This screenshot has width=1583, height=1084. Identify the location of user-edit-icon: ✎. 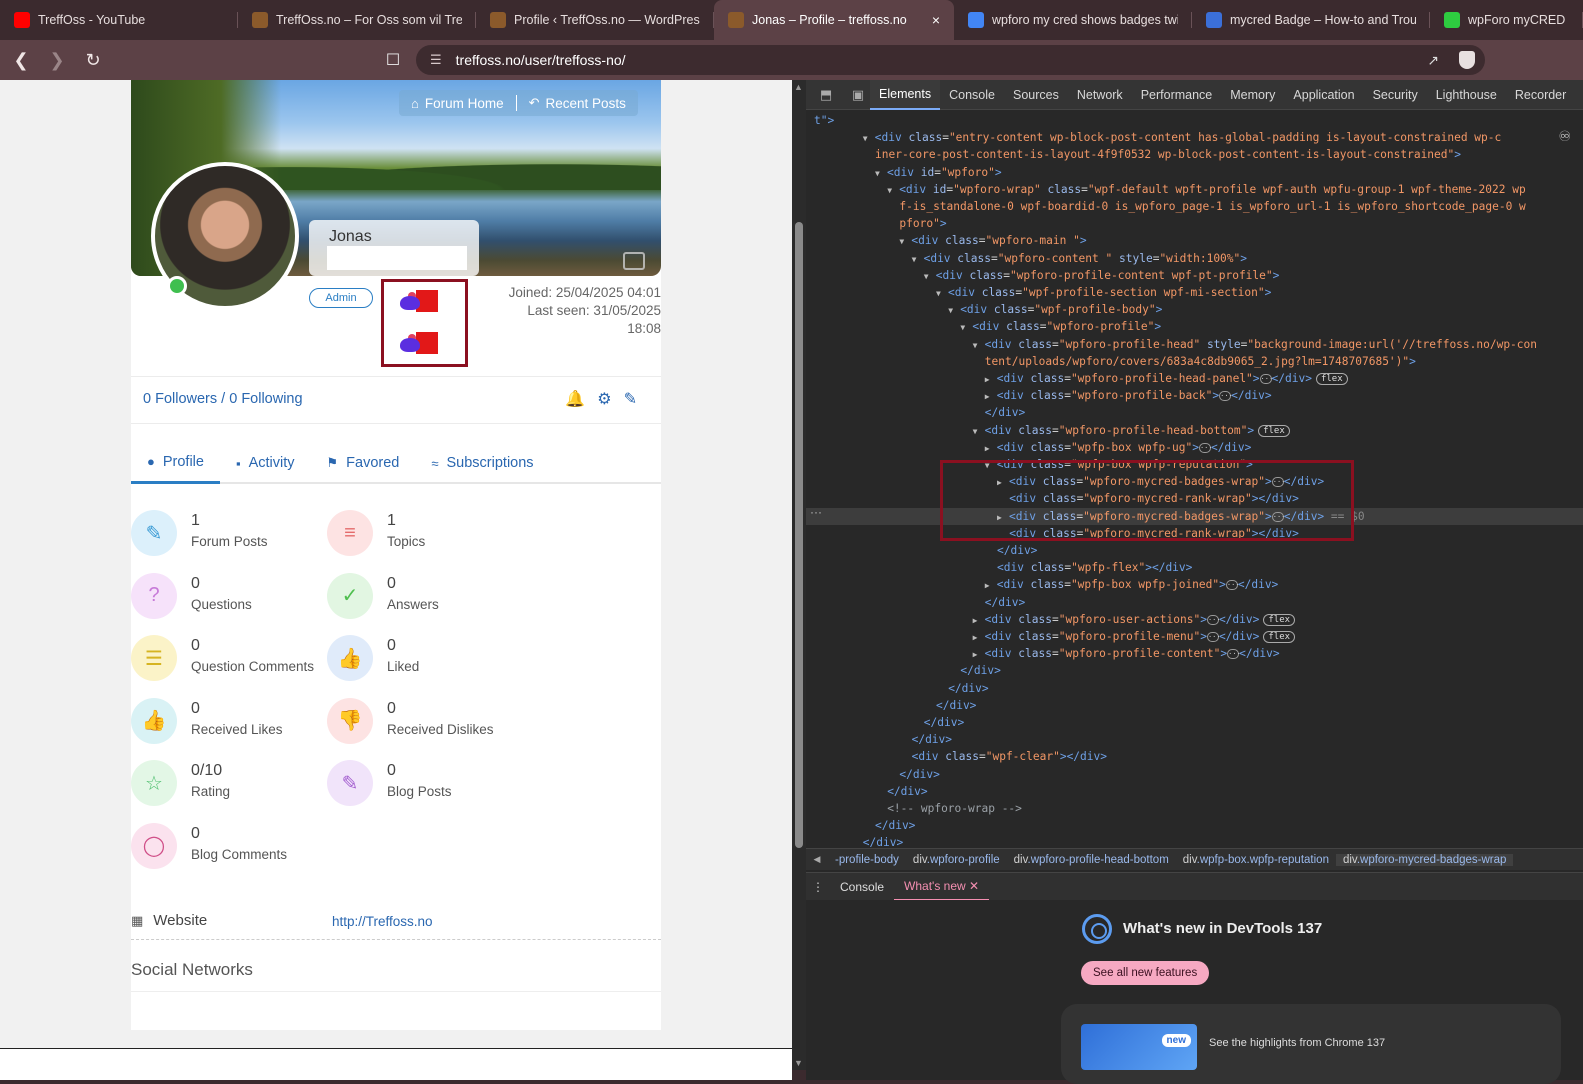
(636, 399).